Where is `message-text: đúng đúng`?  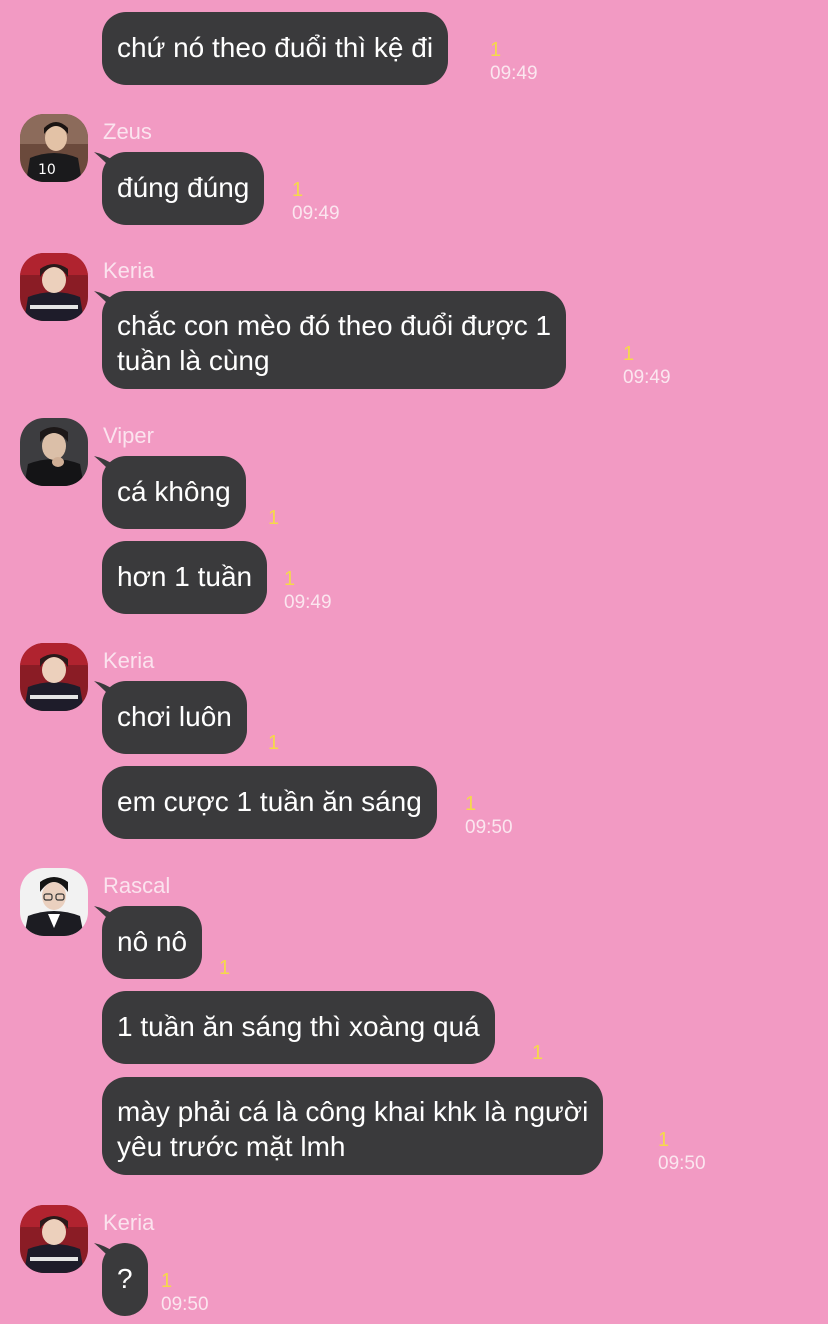
message-text: đúng đúng is located at coordinates (183, 187).